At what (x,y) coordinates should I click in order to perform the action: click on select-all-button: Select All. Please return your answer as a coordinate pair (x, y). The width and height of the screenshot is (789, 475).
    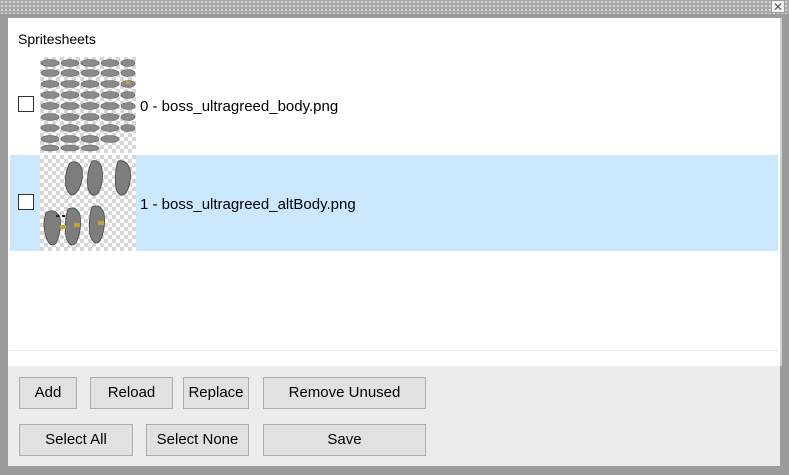
    Looking at the image, I should click on (76, 440).